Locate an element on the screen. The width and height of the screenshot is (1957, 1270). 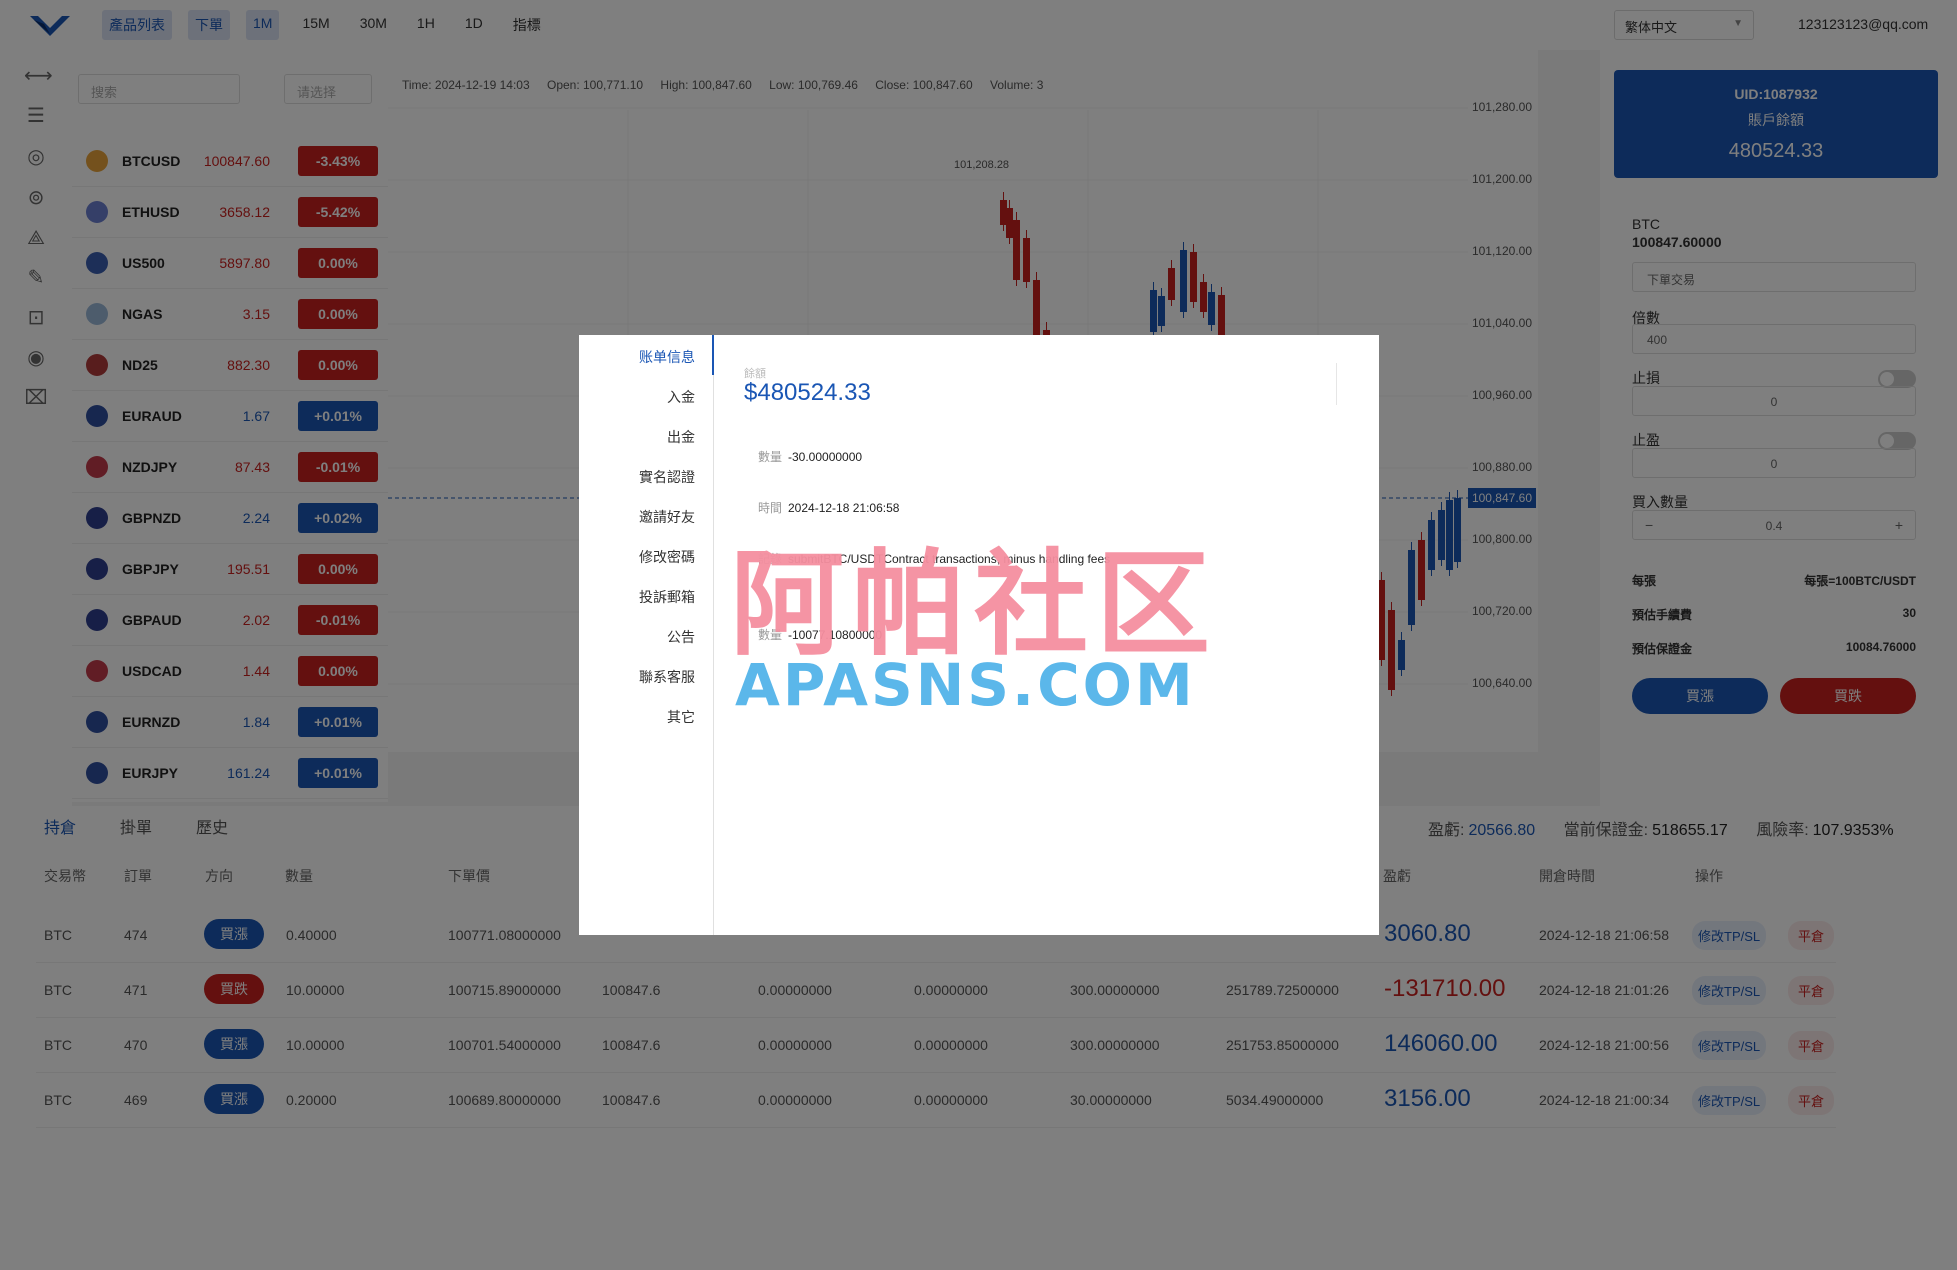
divider is located at coordinates (1336, 384).